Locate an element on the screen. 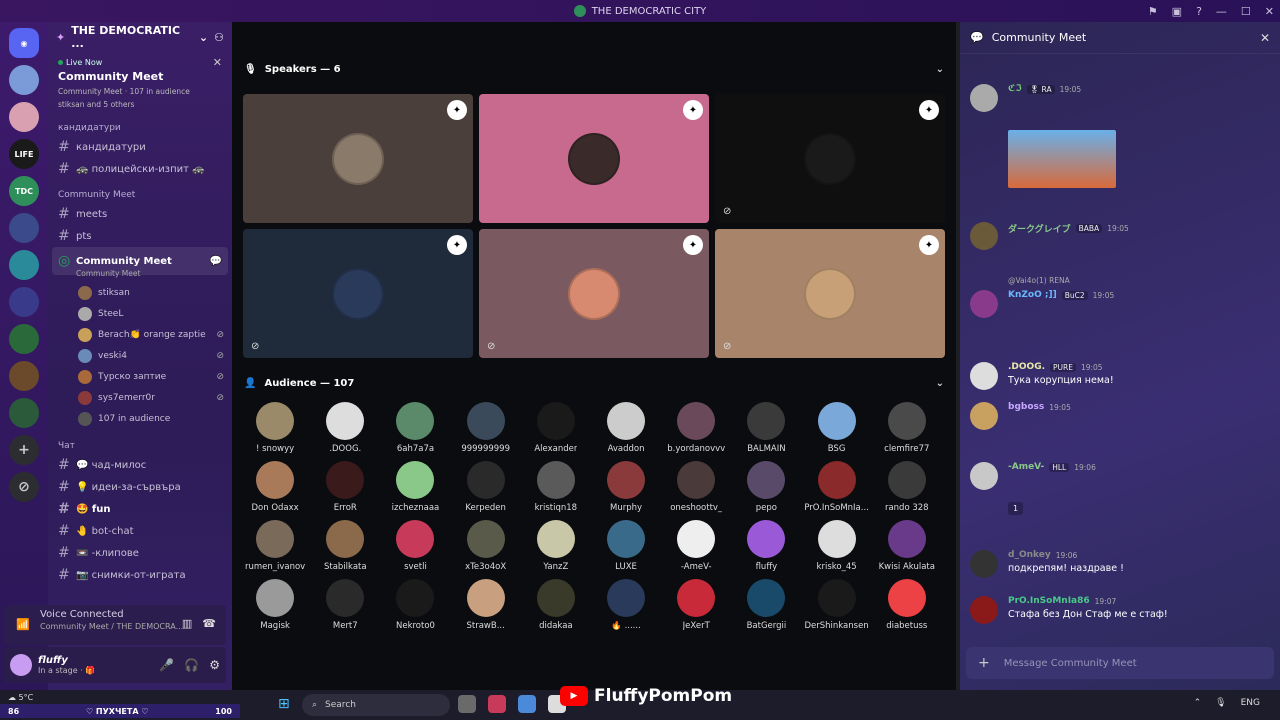 Image resolution: width=1280 pixels, height=720 pixels. message-author: -AmeV- is located at coordinates (1026, 467).